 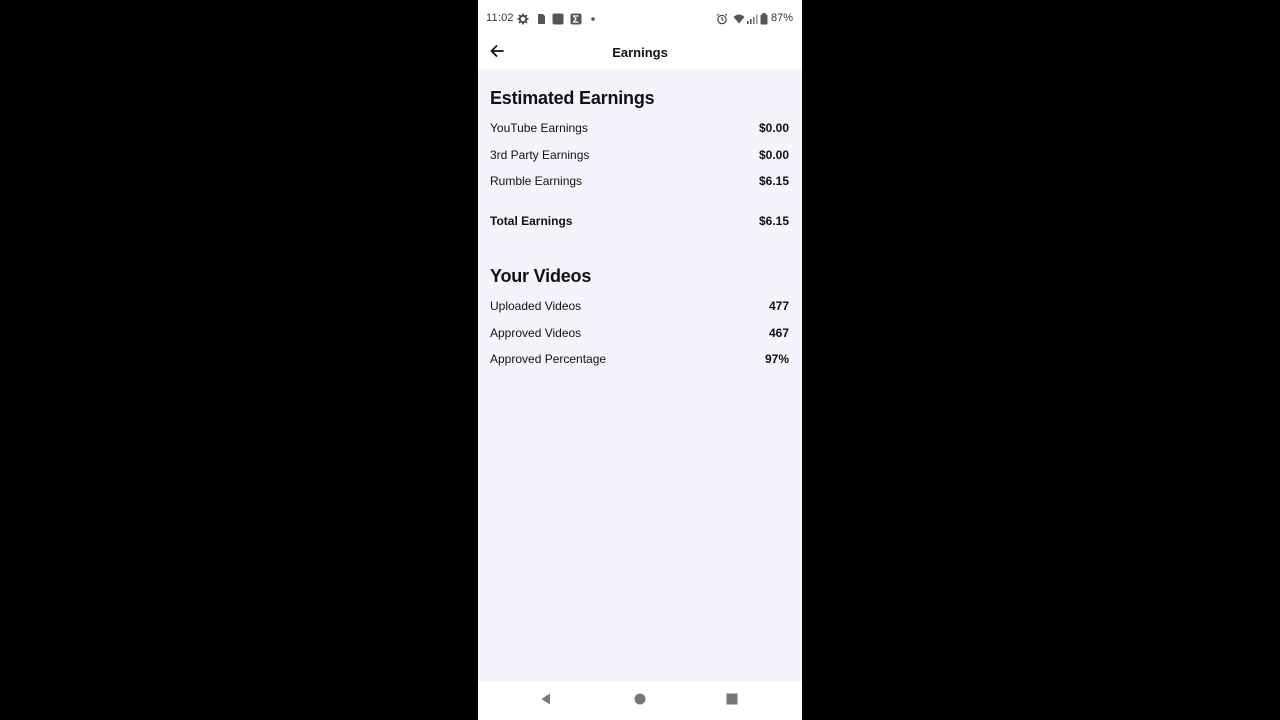 What do you see at coordinates (639, 181) in the screenshot?
I see `earnings-row-rumble: Rumble Earnings $6.15` at bounding box center [639, 181].